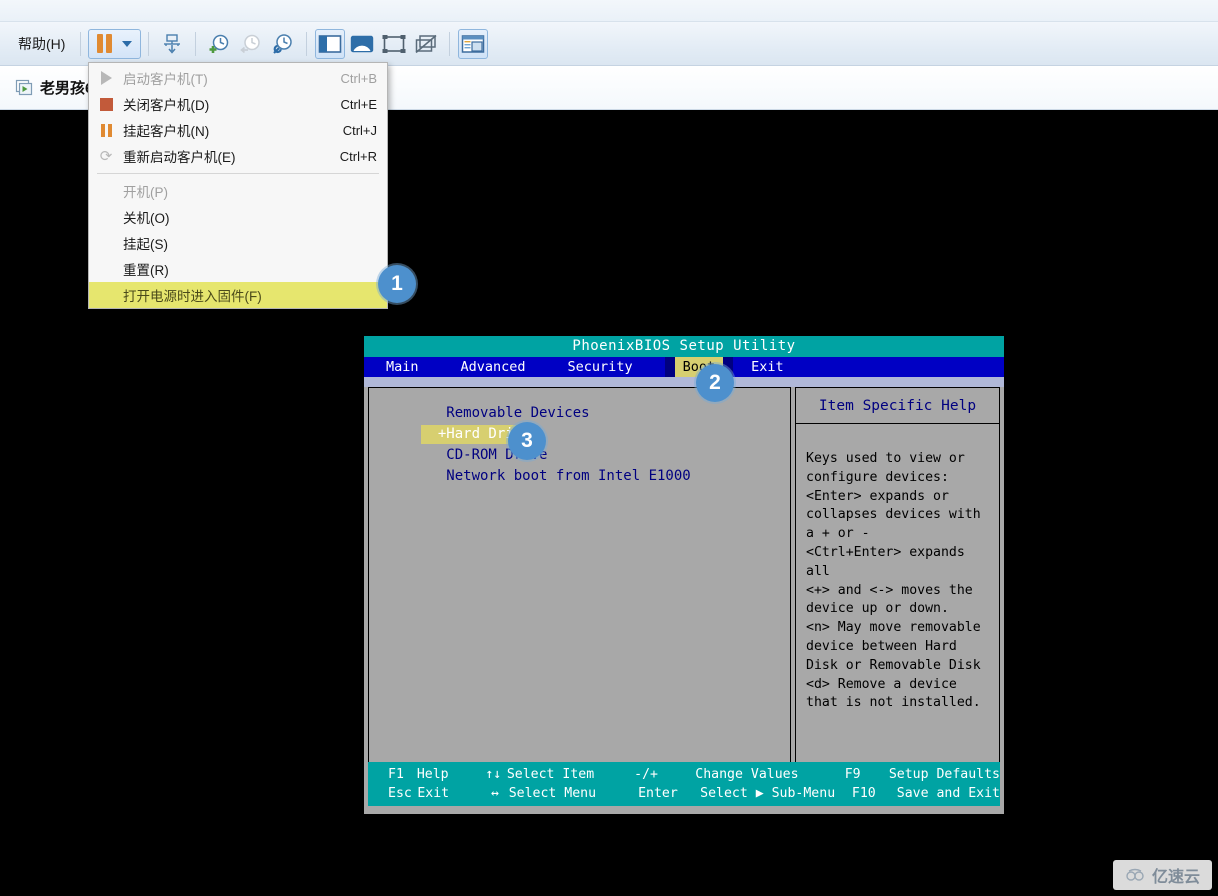  What do you see at coordinates (885, 552) in the screenshot?
I see `help-line: <Ctrl+Enter> expands` at bounding box center [885, 552].